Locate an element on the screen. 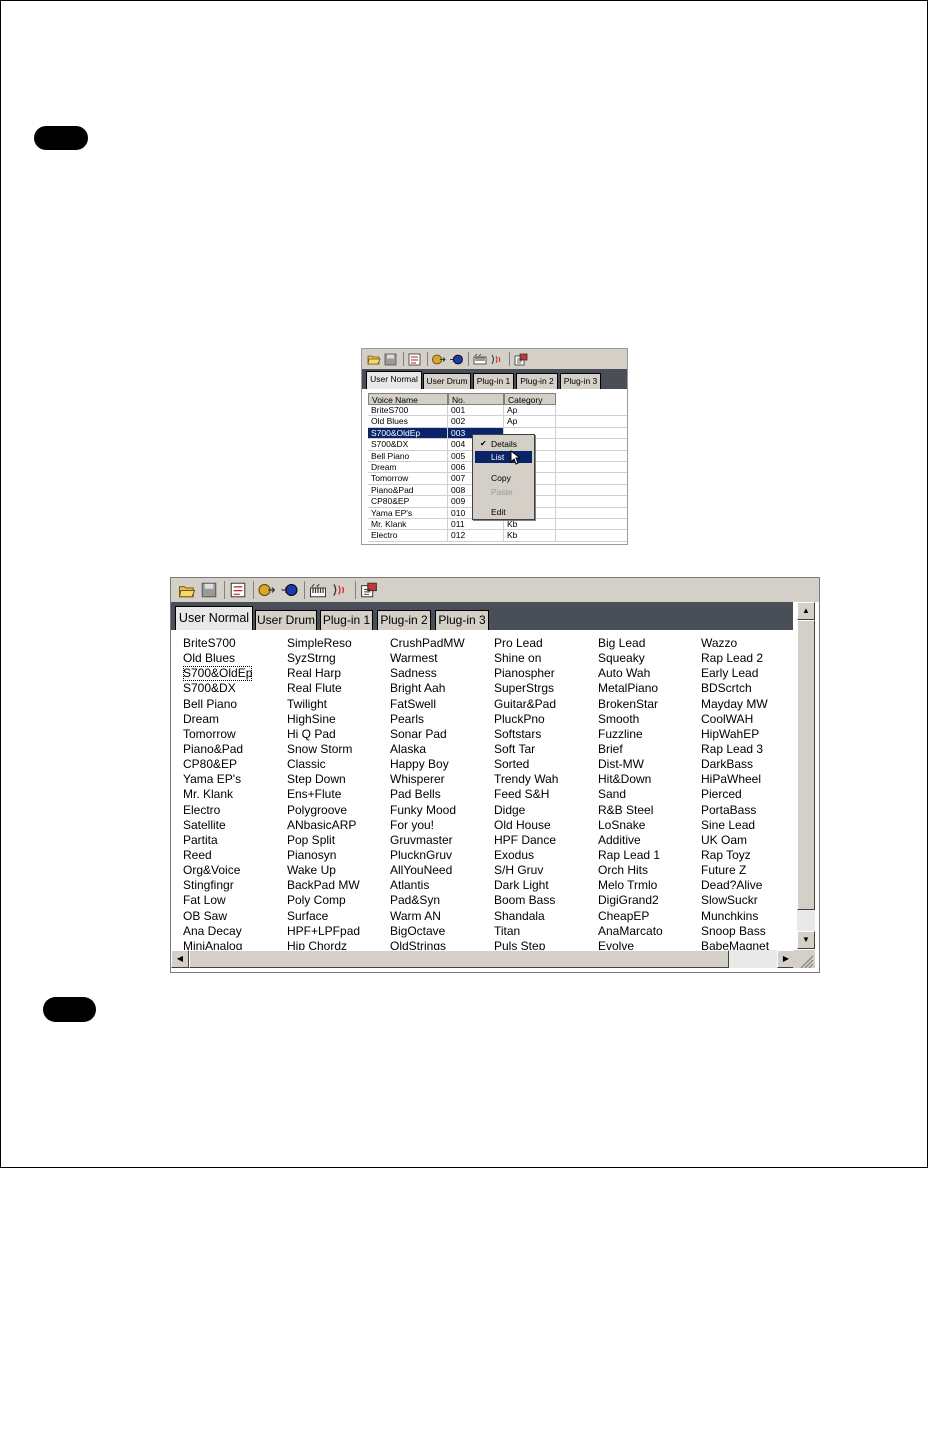  menu-item-copy: Copy is located at coordinates (503, 478).